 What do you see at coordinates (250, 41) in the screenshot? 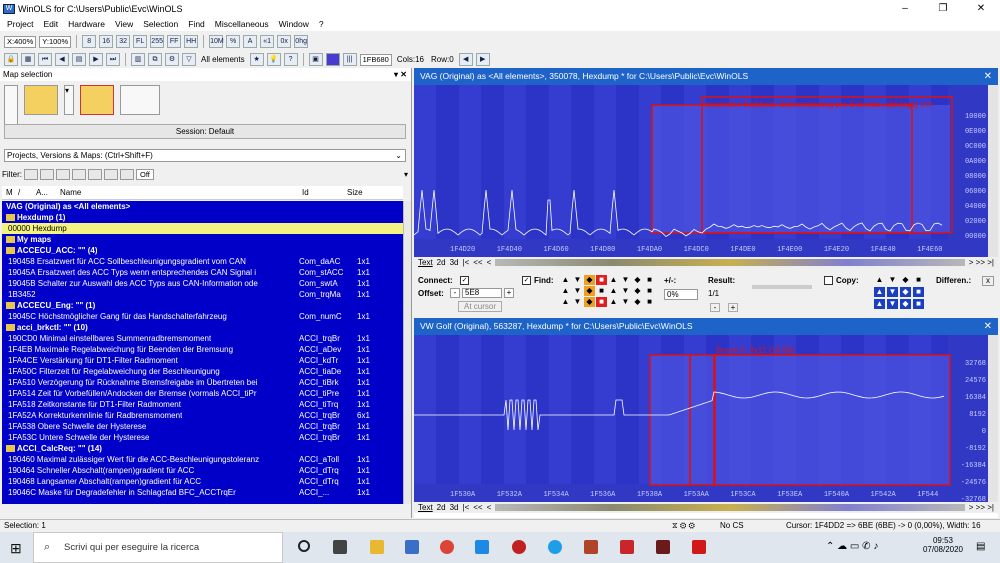
I see `text-a-button: A` at bounding box center [250, 41].